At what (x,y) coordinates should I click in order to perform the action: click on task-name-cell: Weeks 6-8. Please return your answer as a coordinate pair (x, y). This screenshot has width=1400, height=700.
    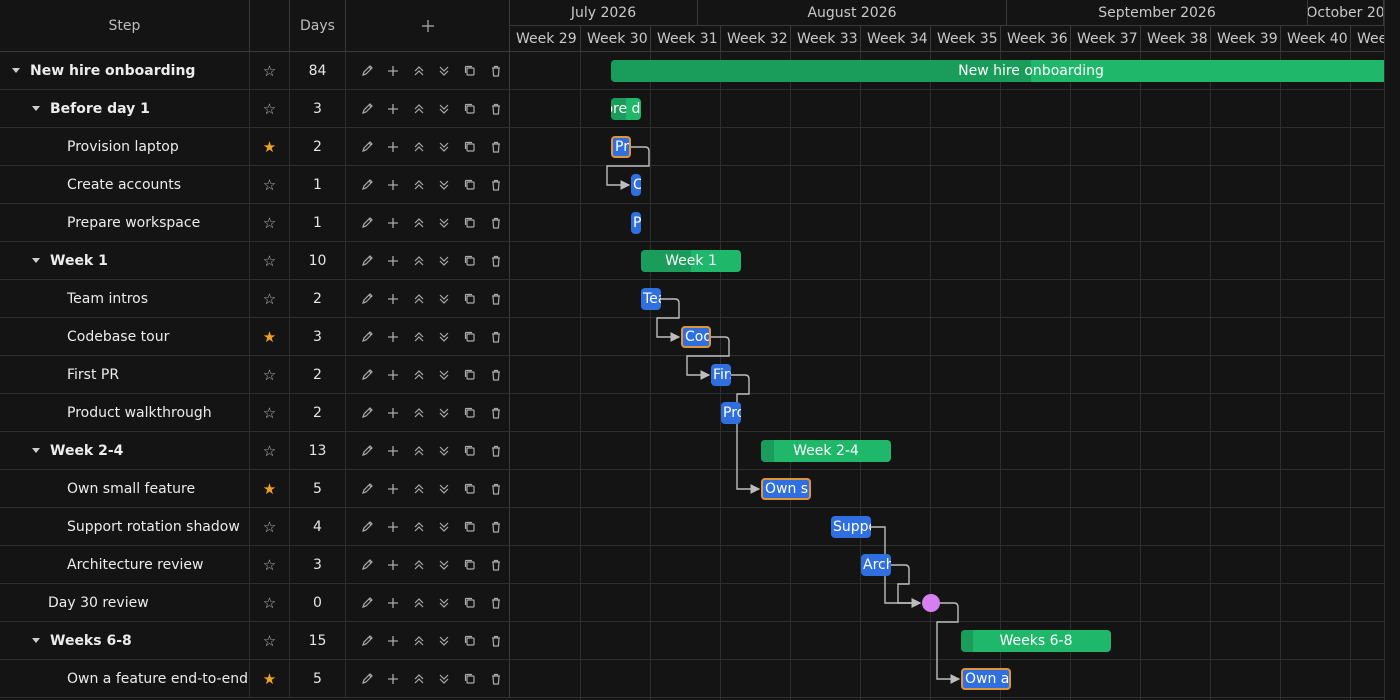
    Looking at the image, I should click on (125, 640).